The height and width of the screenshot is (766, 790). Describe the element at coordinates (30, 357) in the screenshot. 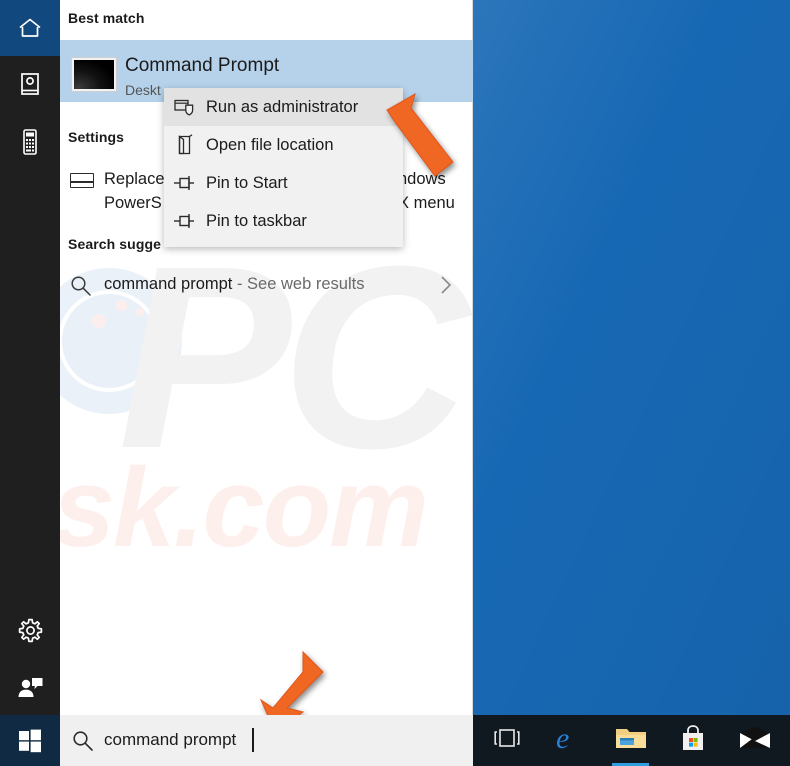

I see `start-left-rail` at that location.